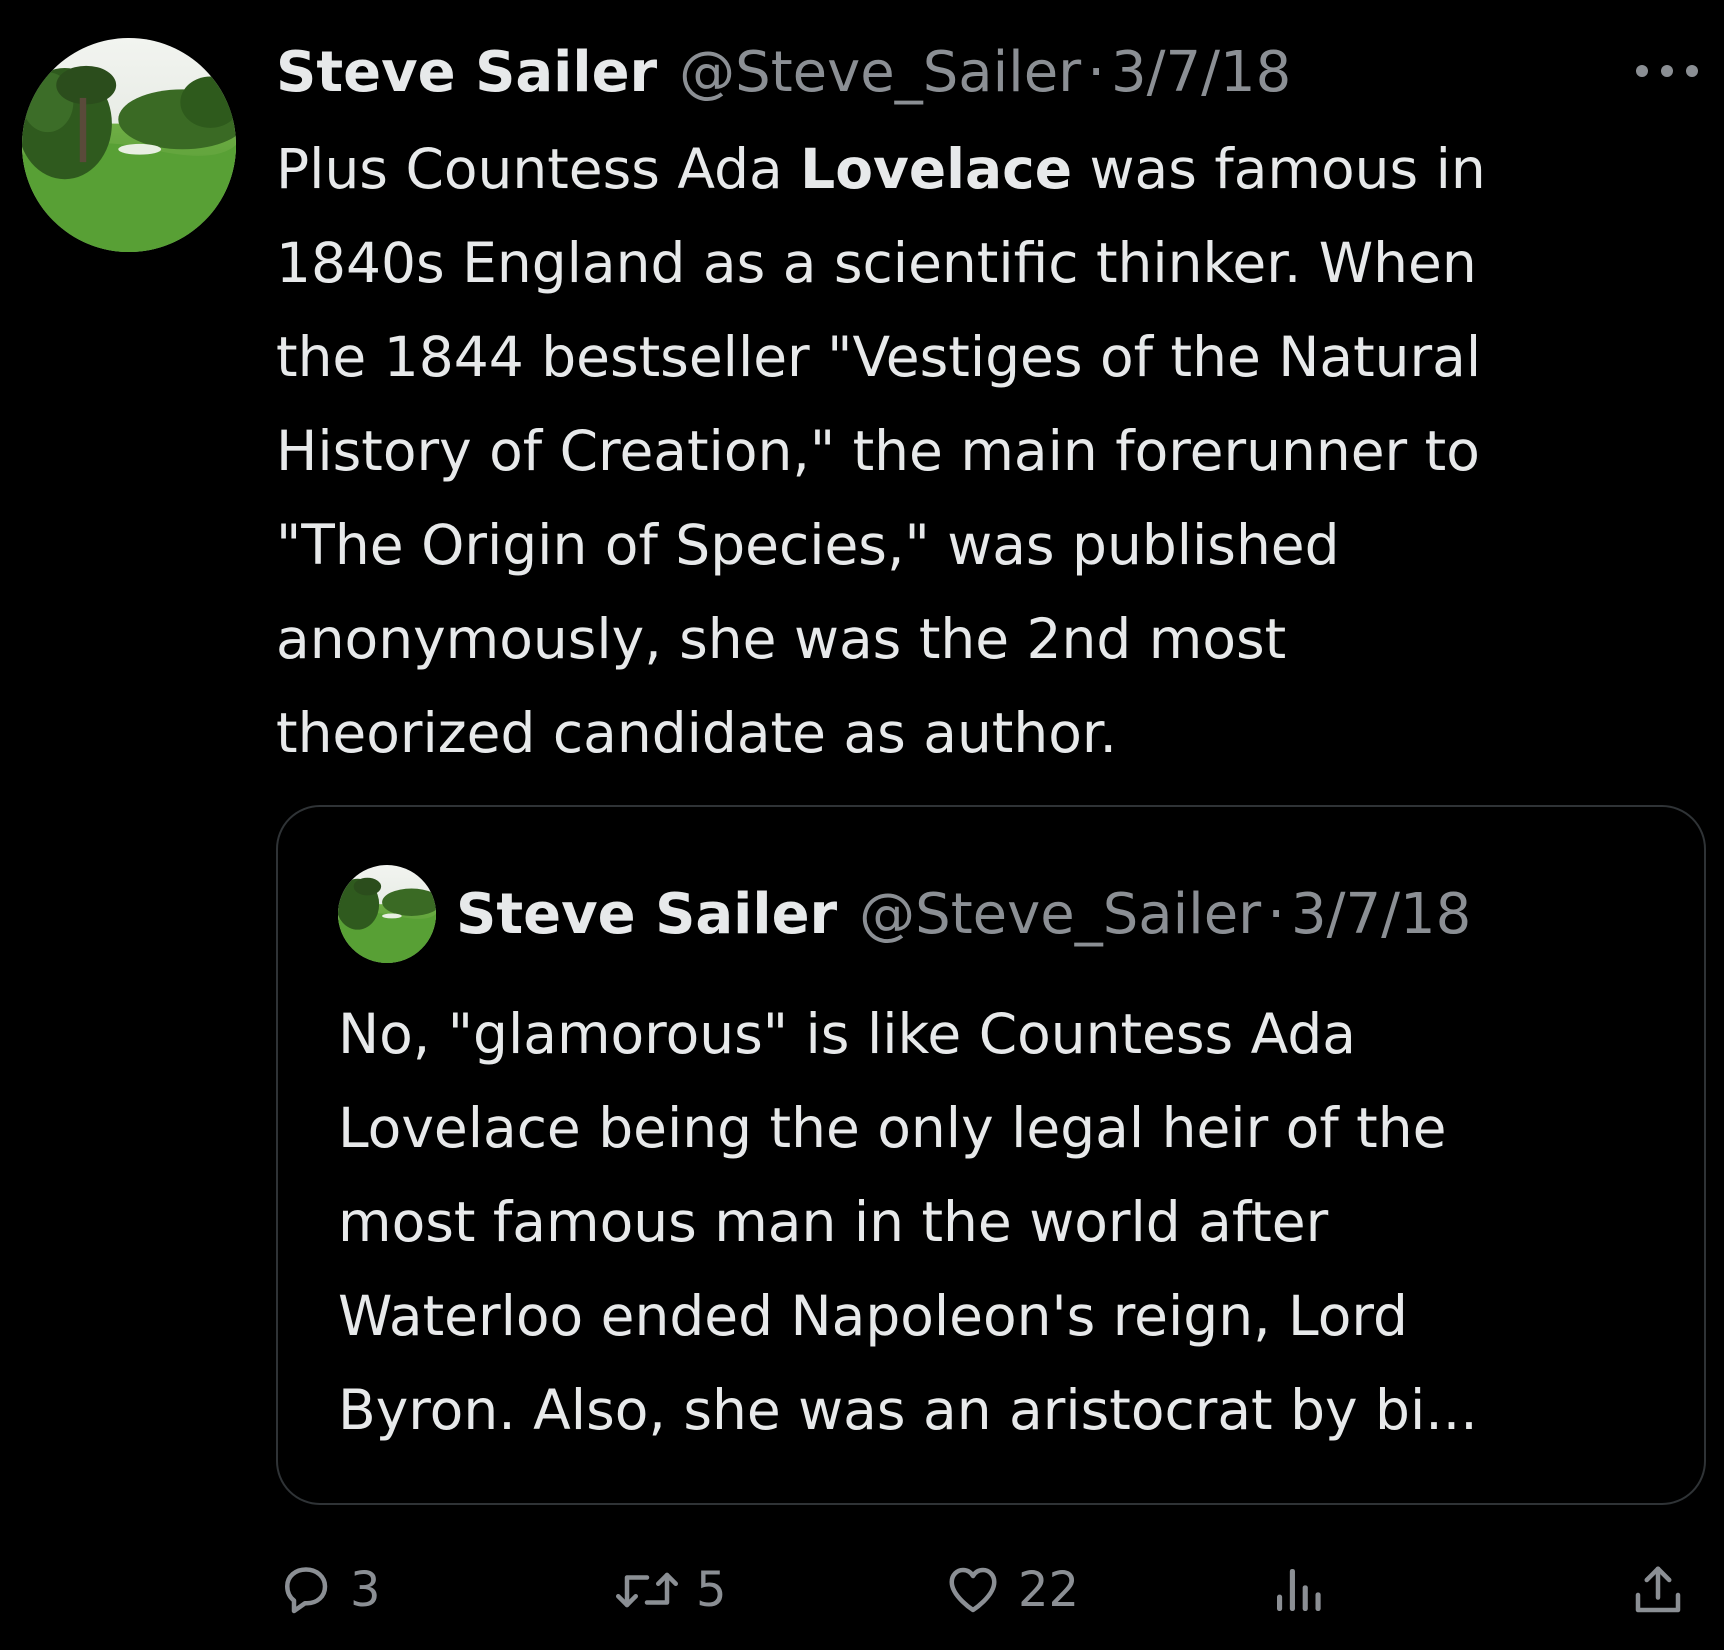 Image resolution: width=1724 pixels, height=1650 pixels. Describe the element at coordinates (1010, 1590) in the screenshot. I see `like-button: 22` at that location.